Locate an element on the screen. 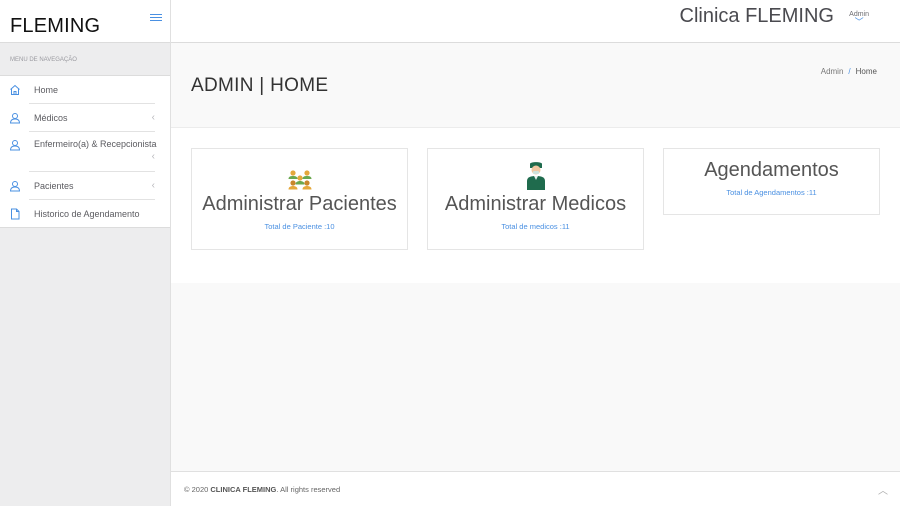 This screenshot has width=900, height=506. breadcrumb-root: Admin is located at coordinates (832, 71).